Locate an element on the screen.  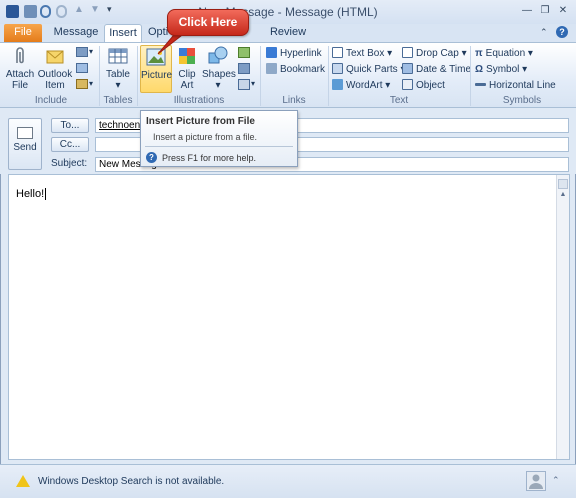
tab-review: Review is located at coordinates (288, 33).